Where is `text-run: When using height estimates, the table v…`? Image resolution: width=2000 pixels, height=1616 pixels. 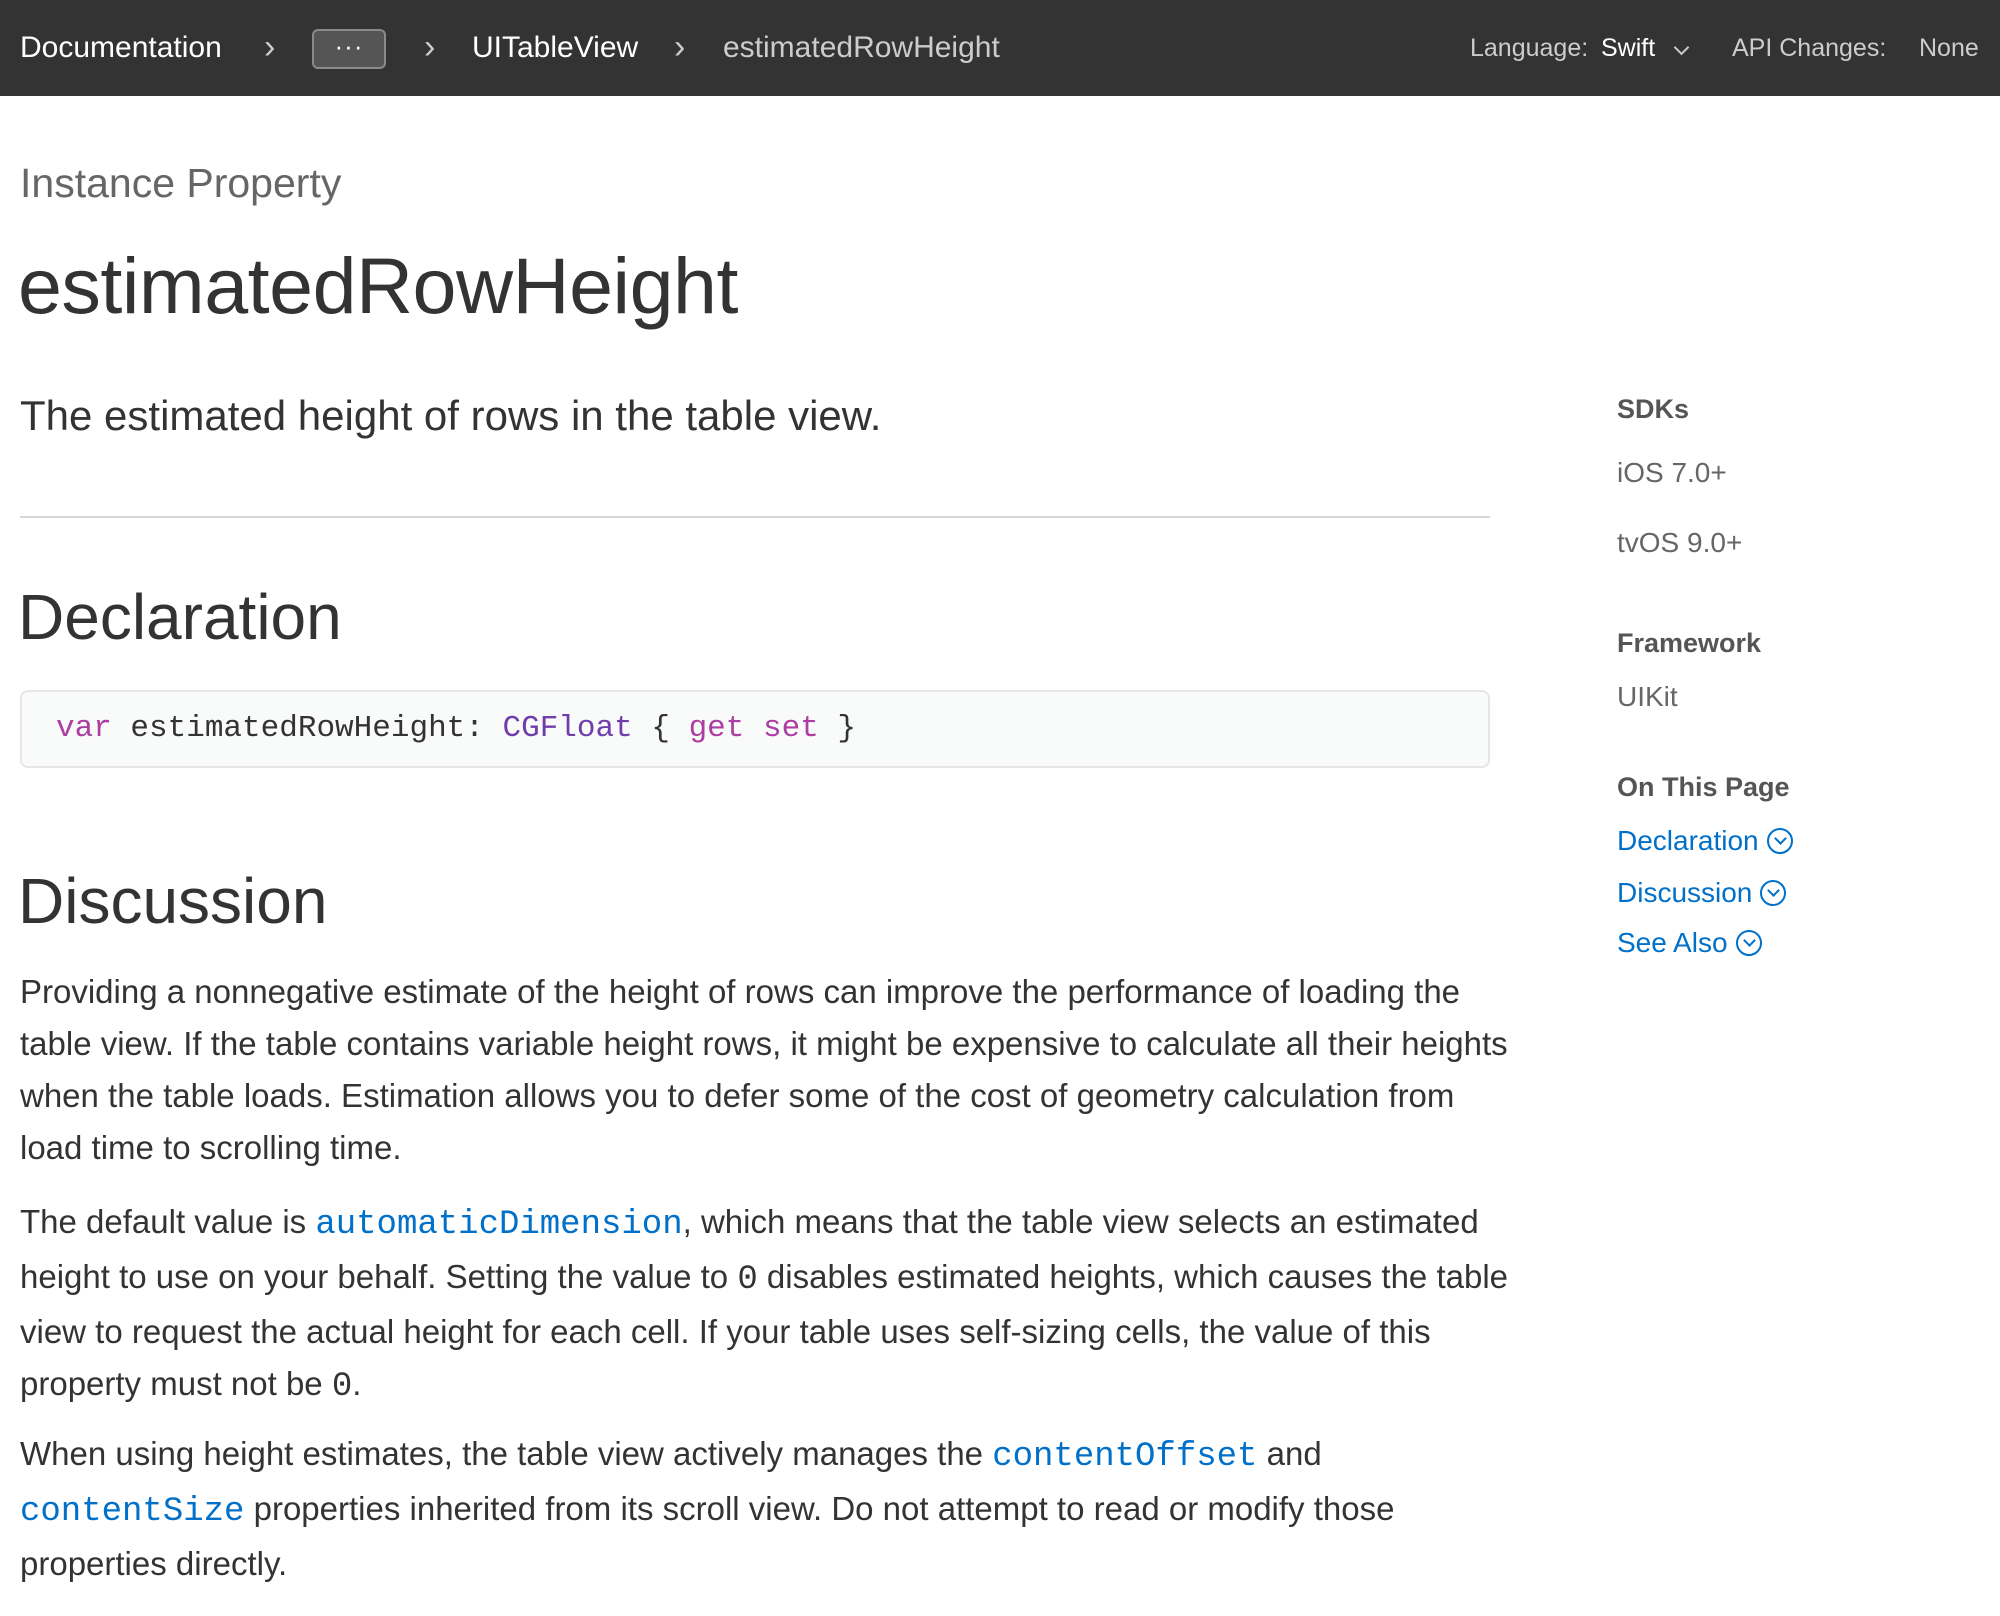 text-run: When using height estimates, the table v… is located at coordinates (506, 1453).